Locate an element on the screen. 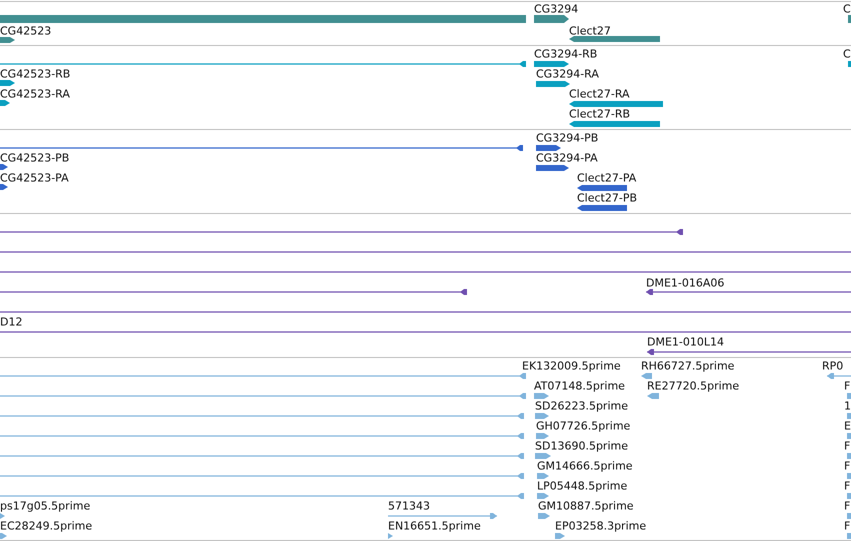 This screenshot has width=851, height=541. feature-label: Clect27-PB is located at coordinates (607, 198).